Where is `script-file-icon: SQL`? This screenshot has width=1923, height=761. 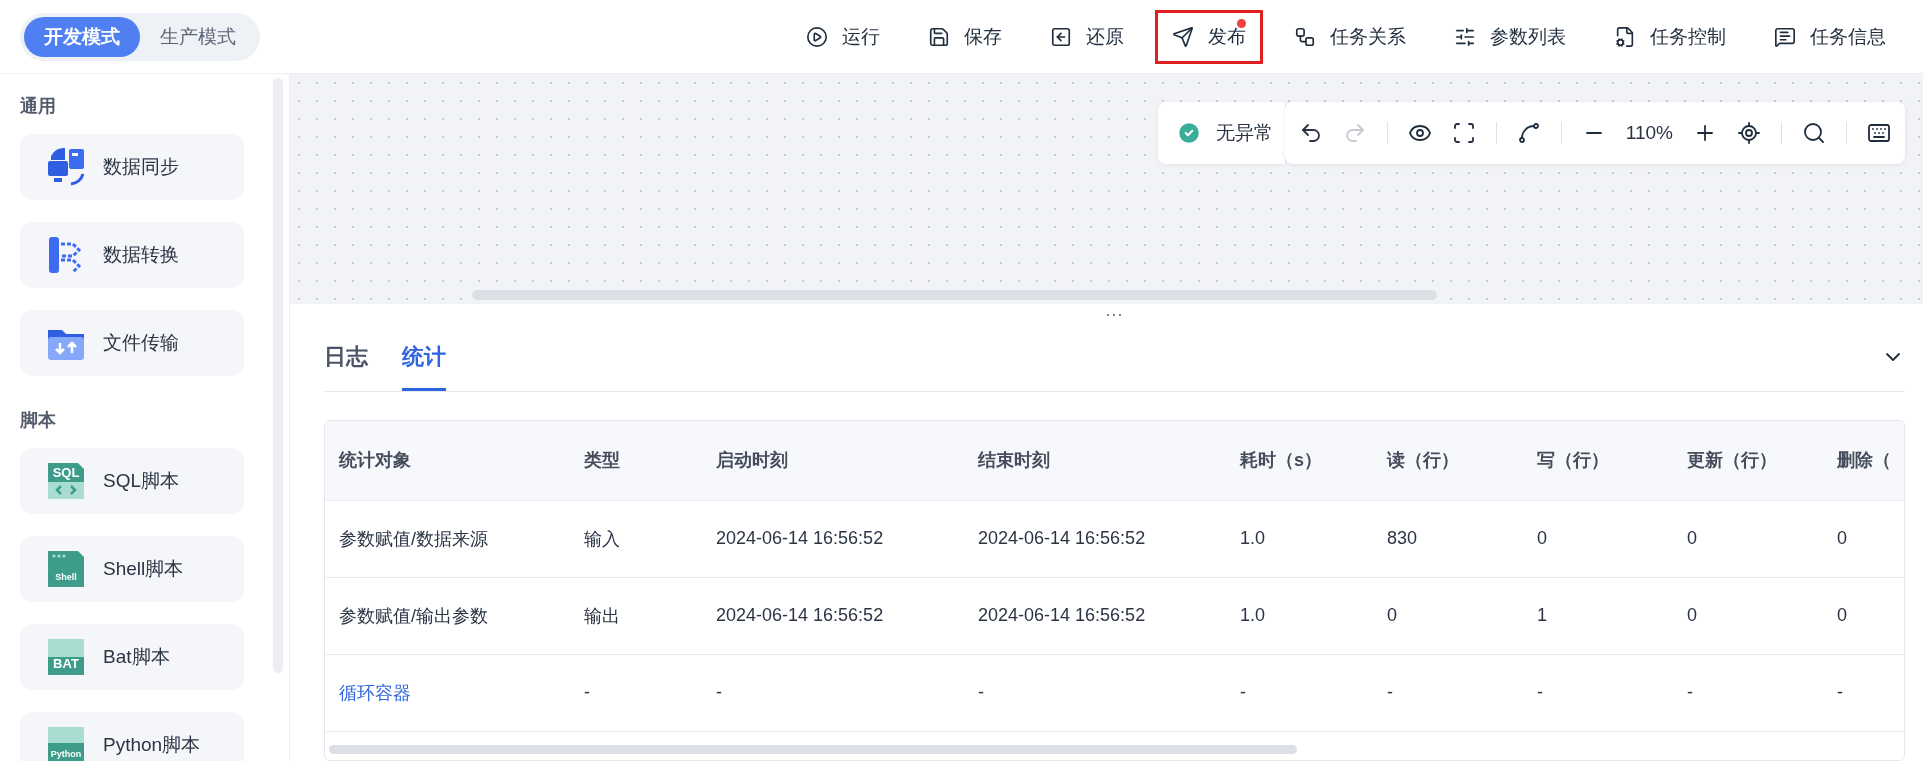
script-file-icon: SQL is located at coordinates (66, 481).